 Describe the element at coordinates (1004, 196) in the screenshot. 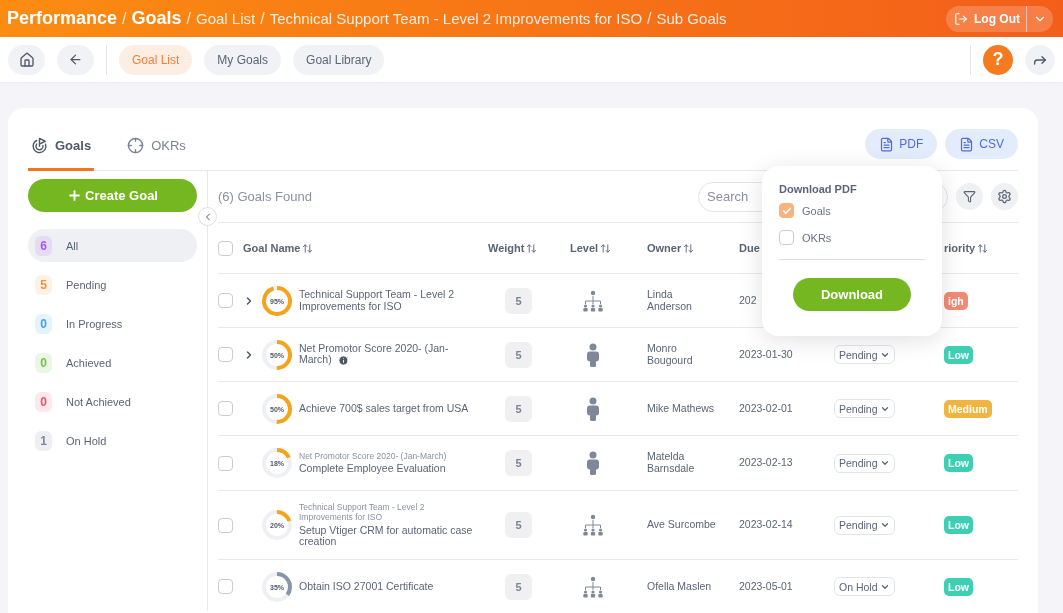

I see `settings-button` at that location.